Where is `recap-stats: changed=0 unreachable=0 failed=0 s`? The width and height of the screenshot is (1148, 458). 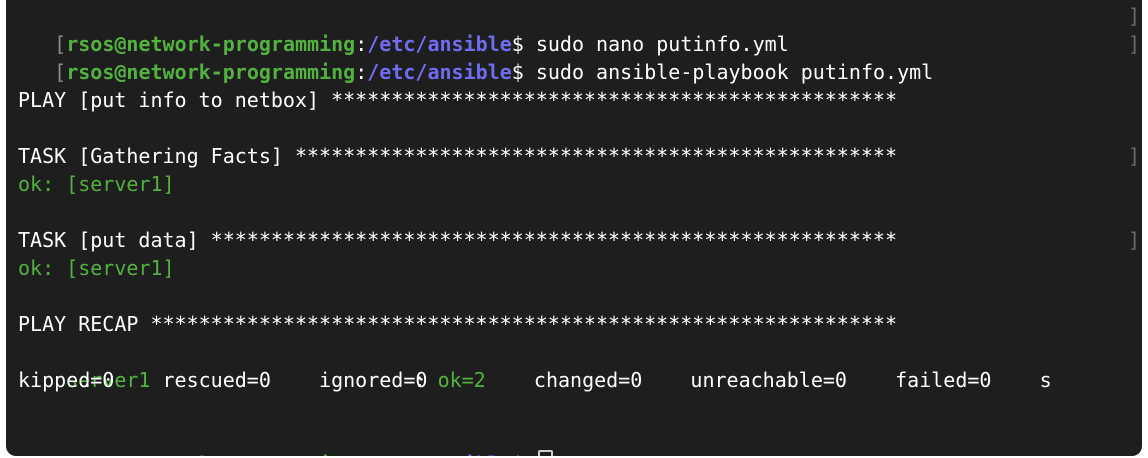
recap-stats: changed=0 unreachable=0 failed=0 s is located at coordinates (768, 380).